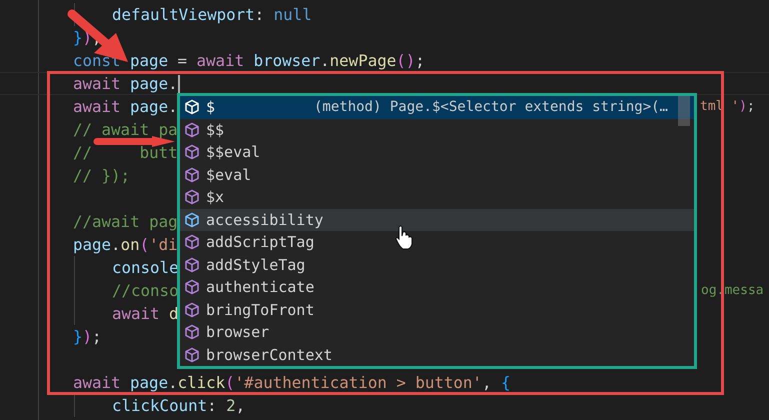 The height and width of the screenshot is (420, 769). What do you see at coordinates (437, 265) in the screenshot?
I see `suggestion-item: addStyleTag` at bounding box center [437, 265].